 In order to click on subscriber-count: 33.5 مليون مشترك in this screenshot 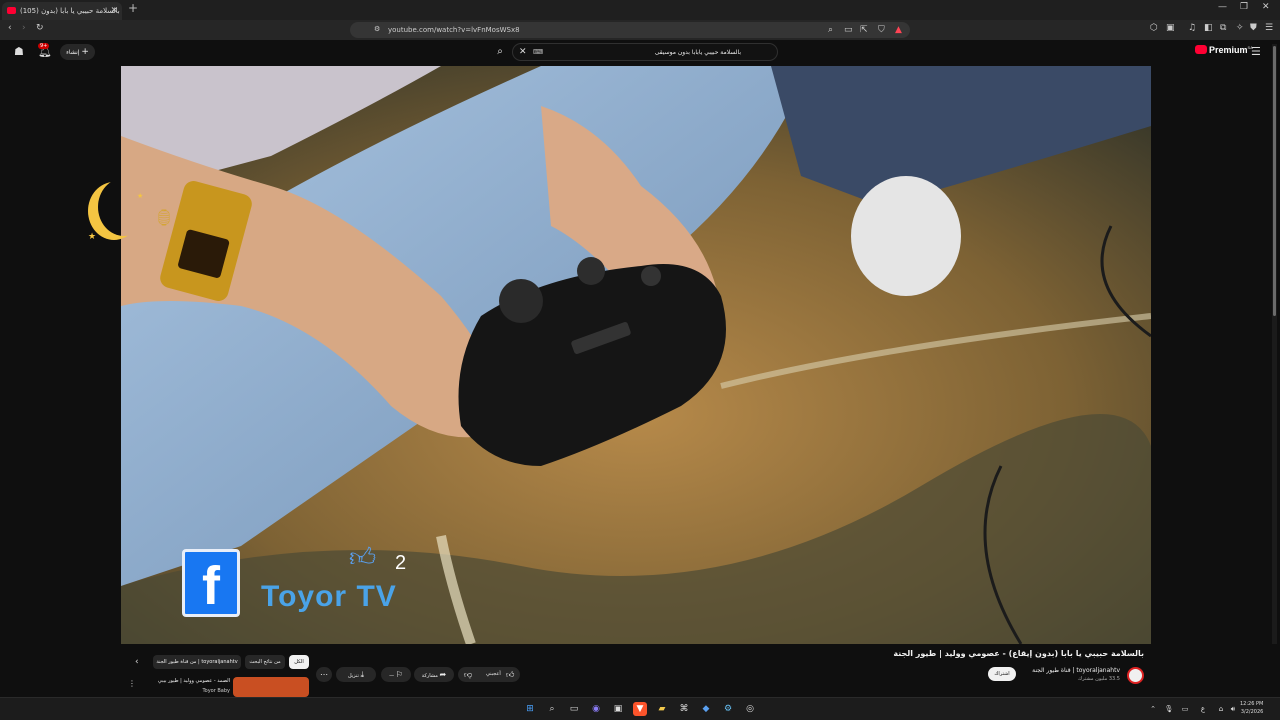, I will do `click(1099, 679)`.